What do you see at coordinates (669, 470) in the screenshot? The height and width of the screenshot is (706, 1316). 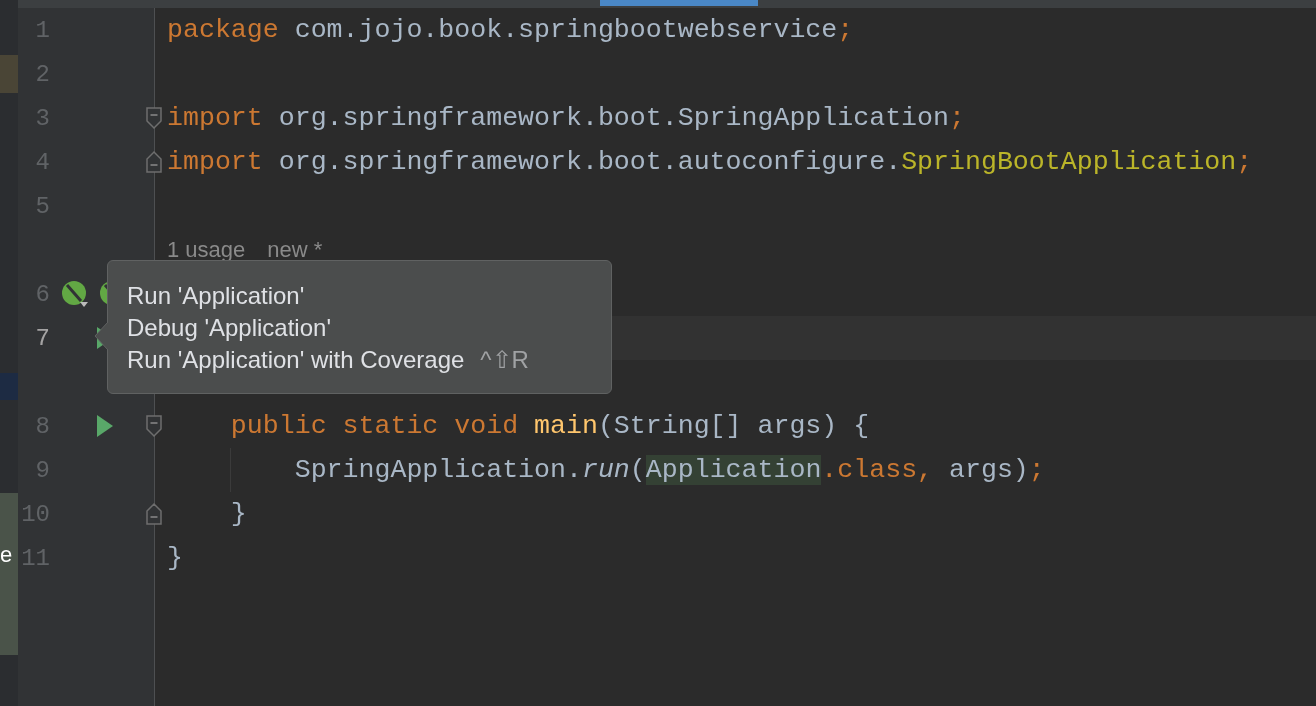 I see `code-line: SpringApplication.run(Application.class, args);` at bounding box center [669, 470].